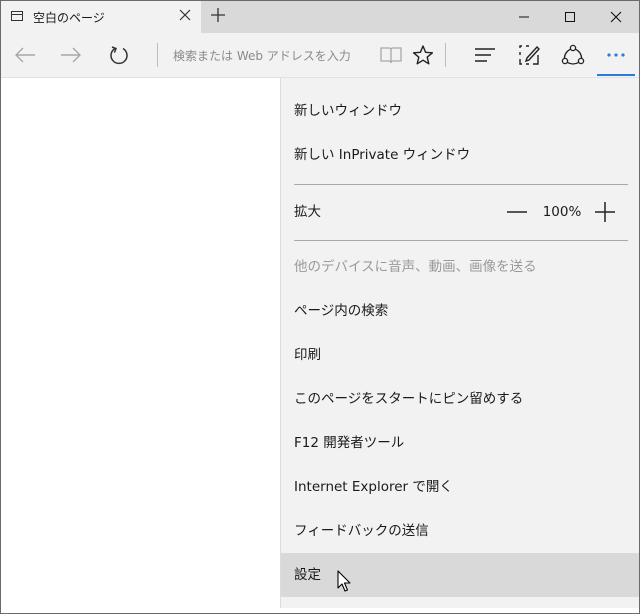  I want to click on refresh-icon, so click(119, 55).